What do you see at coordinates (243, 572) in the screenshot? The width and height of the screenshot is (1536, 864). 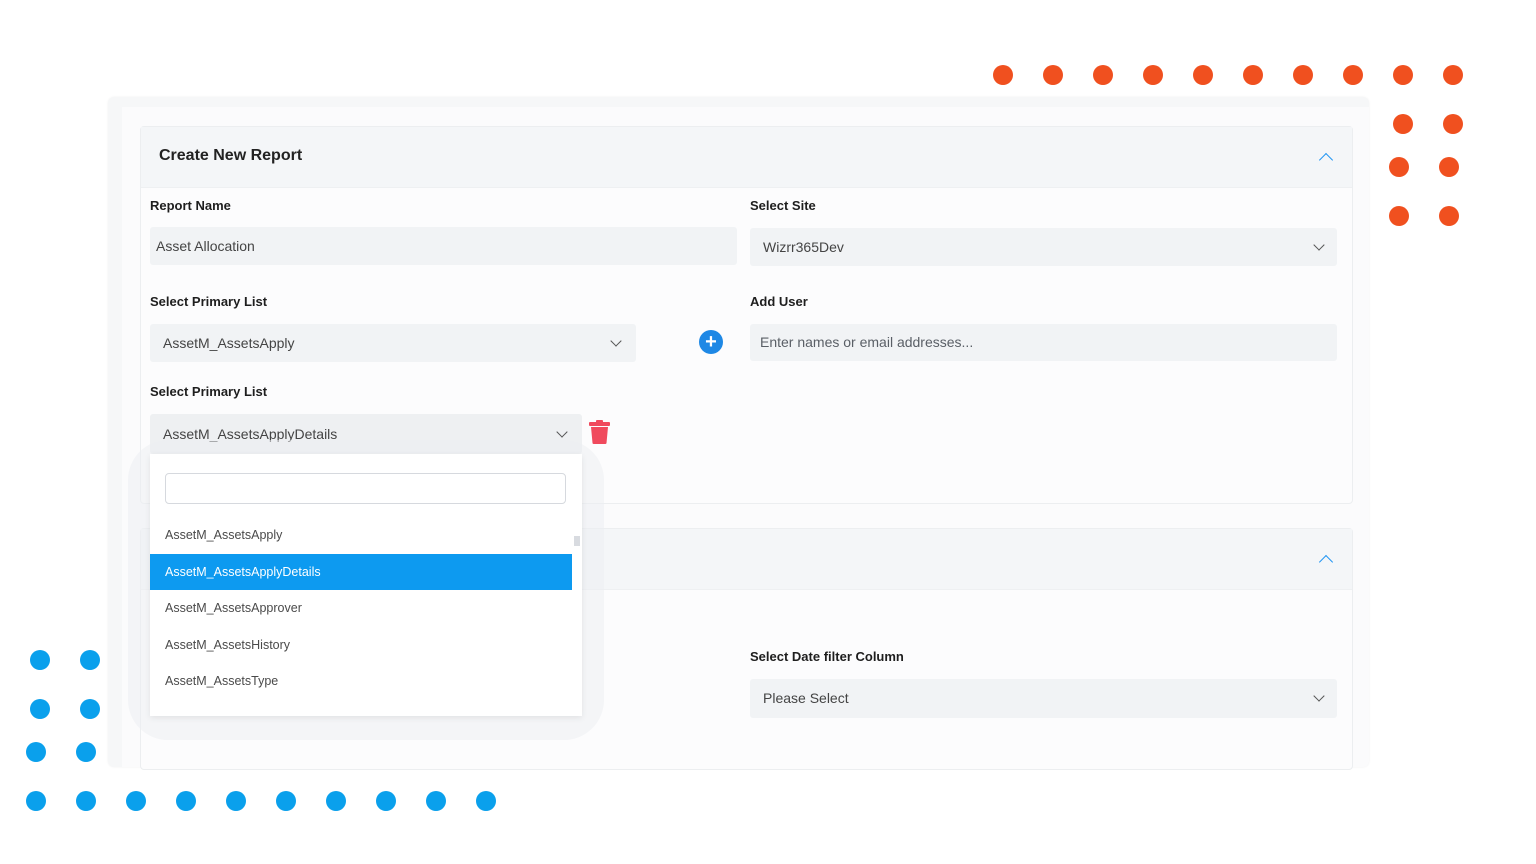 I see `dropdown-option-label: AssetM_AssetsApplyDetails` at bounding box center [243, 572].